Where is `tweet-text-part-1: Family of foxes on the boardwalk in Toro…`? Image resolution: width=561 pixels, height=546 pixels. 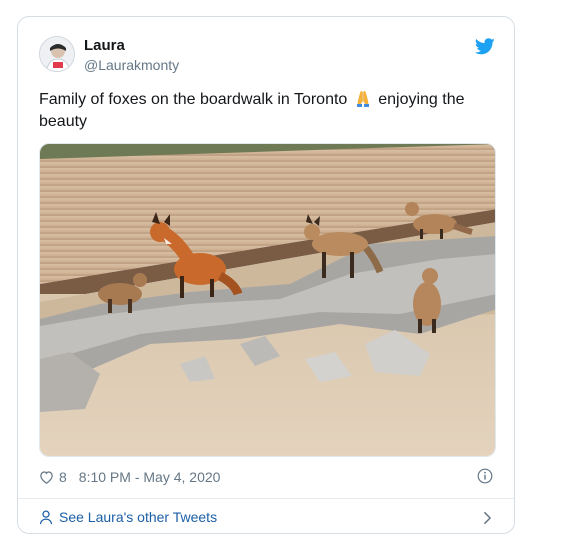
tweet-text-part-1: Family of foxes on the boardwalk in Toro… is located at coordinates (193, 99).